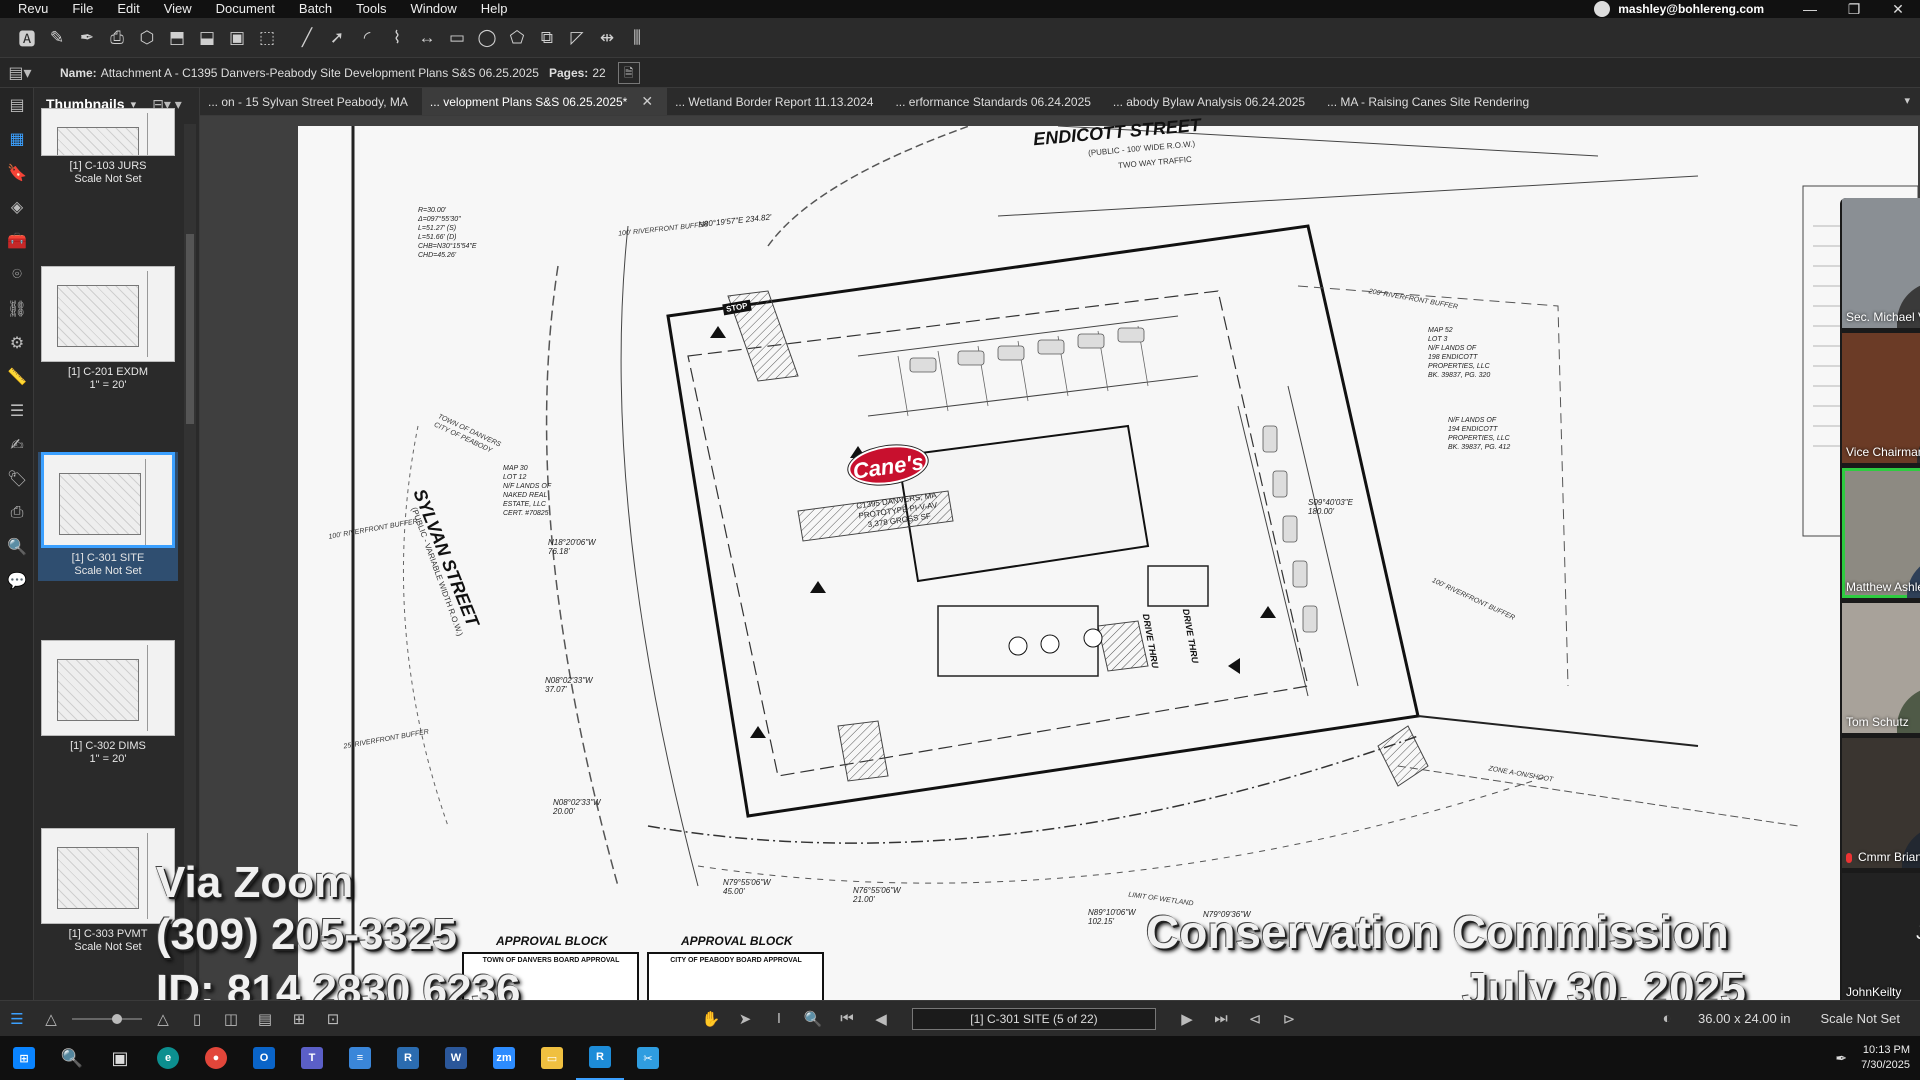 Image resolution: width=1920 pixels, height=1080 pixels. Describe the element at coordinates (1810, 9) in the screenshot. I see `minimize-button: —` at that location.